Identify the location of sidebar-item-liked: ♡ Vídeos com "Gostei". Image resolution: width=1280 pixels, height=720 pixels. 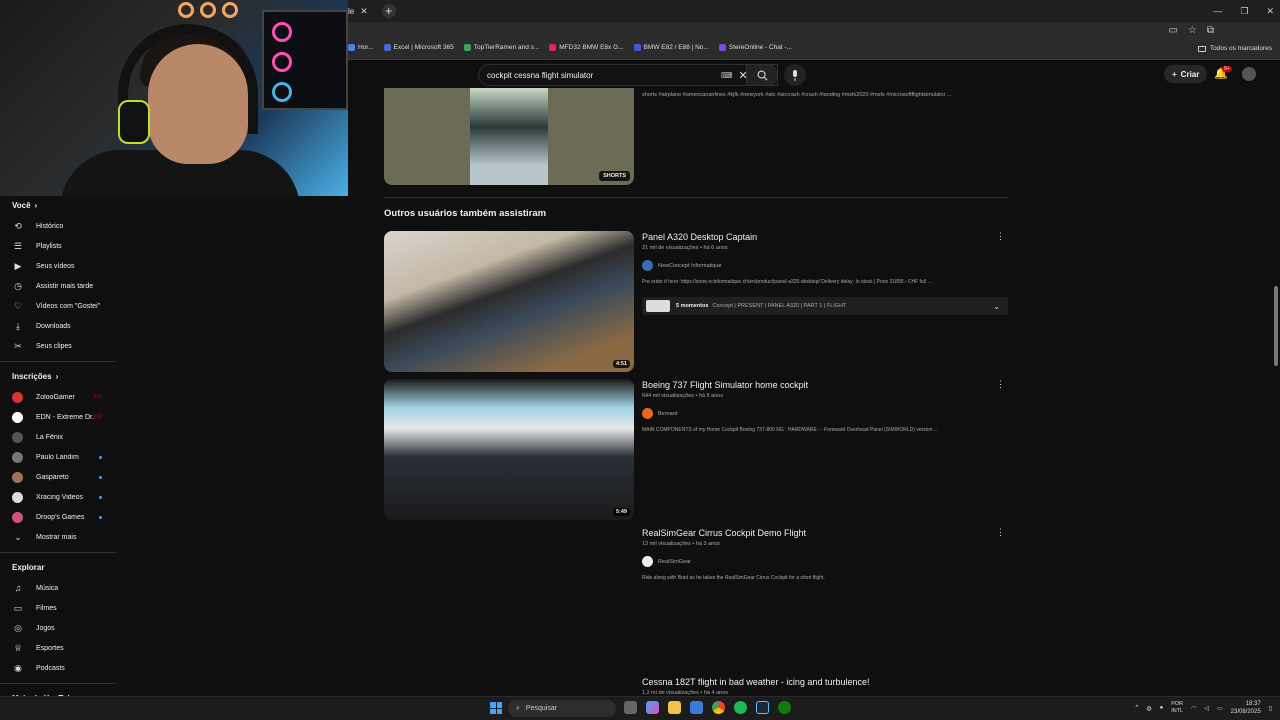
(58, 306).